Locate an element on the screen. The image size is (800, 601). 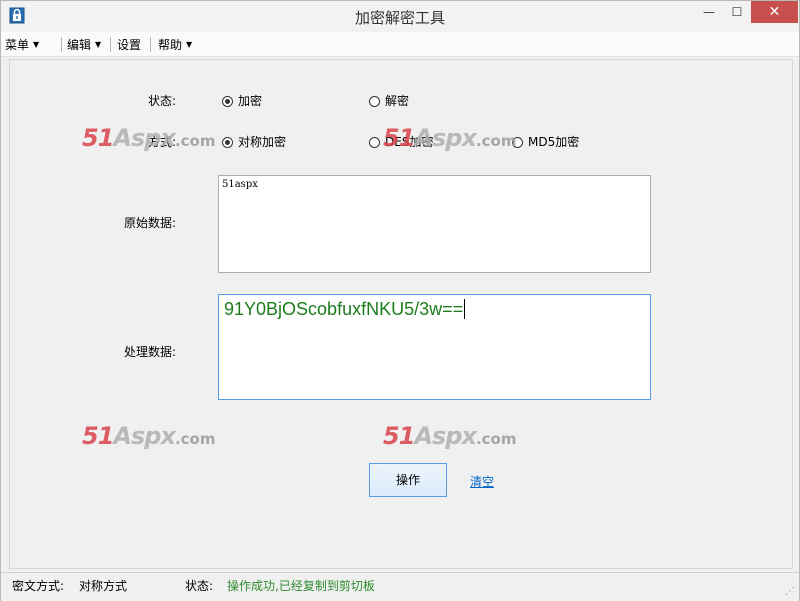
result-data-value-wrap: 91Y0BjOScobfuxfNKU5/3w== is located at coordinates (345, 309).